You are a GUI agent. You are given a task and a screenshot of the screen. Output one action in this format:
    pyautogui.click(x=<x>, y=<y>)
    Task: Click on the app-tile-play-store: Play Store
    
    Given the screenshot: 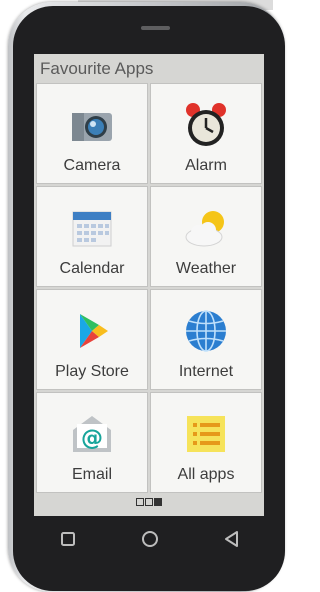 What is the action you would take?
    pyautogui.click(x=92, y=339)
    